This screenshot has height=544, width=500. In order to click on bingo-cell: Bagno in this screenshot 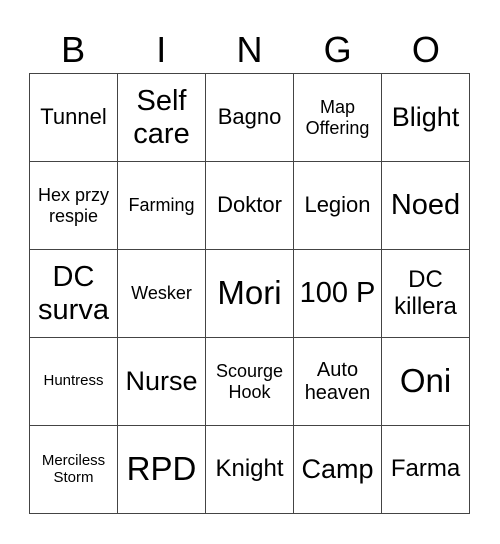, I will do `click(250, 118)`.